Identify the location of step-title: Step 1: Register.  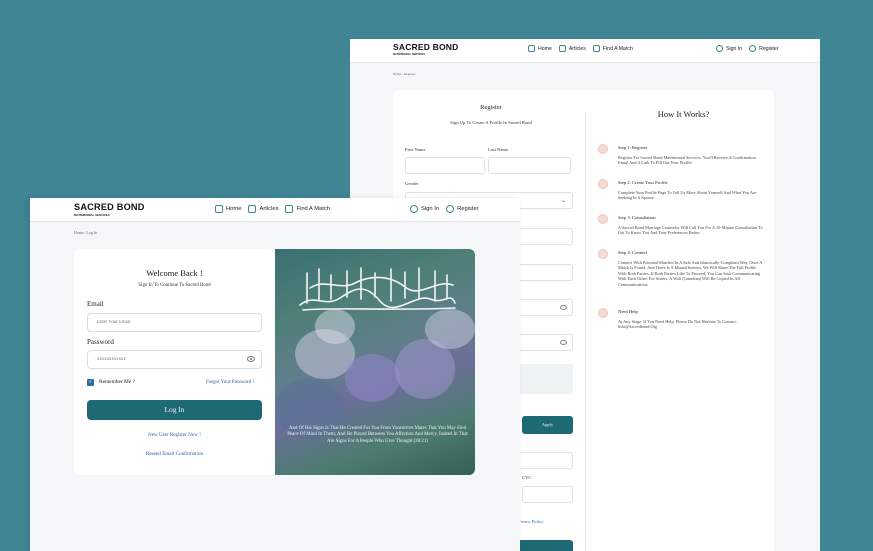
(633, 147).